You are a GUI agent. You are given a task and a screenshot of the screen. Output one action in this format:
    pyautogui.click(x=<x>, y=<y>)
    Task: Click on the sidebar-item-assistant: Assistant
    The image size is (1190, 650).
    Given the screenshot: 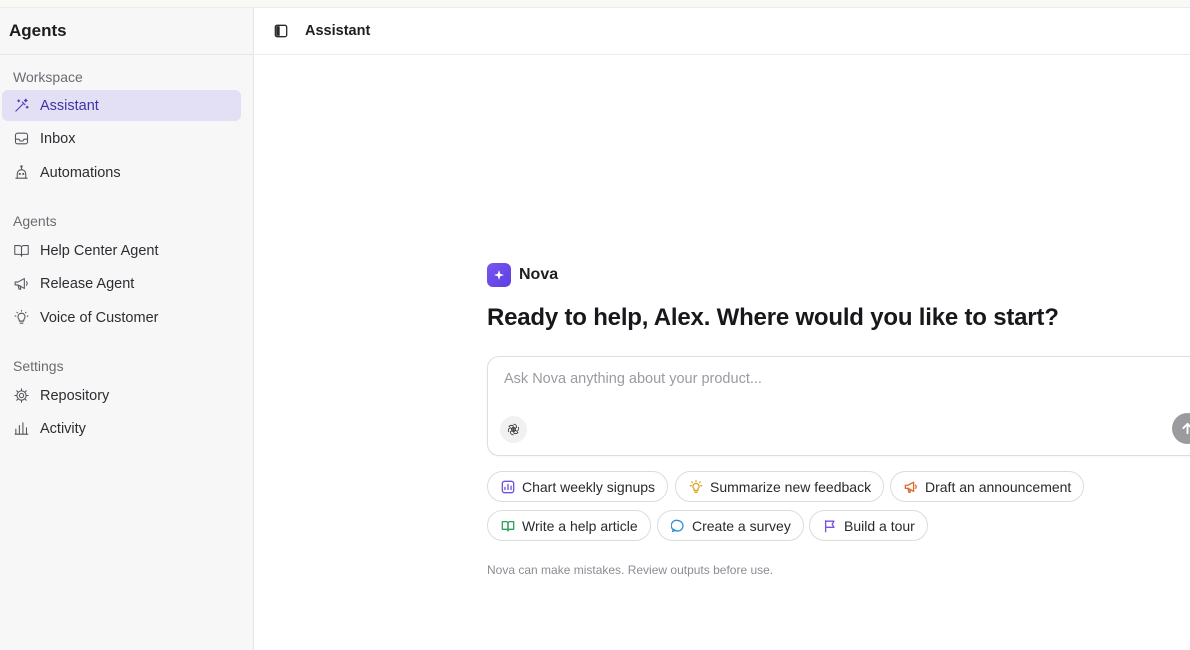 What is the action you would take?
    pyautogui.click(x=121, y=105)
    